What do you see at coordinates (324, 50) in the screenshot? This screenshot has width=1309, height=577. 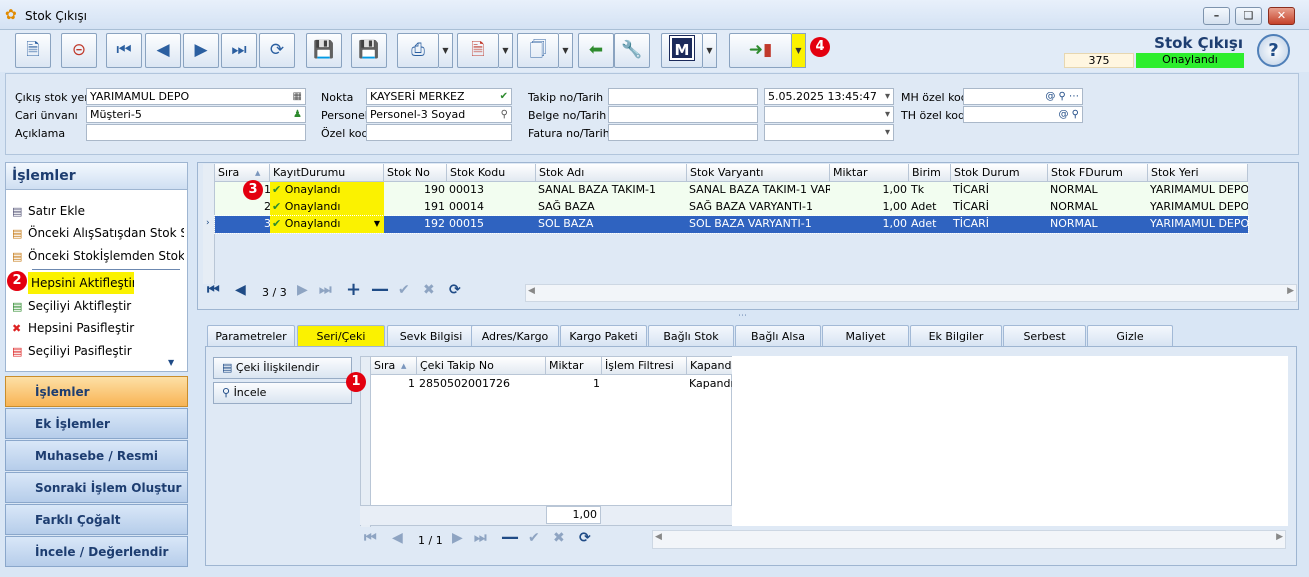 I see `save-button: 💾` at bounding box center [324, 50].